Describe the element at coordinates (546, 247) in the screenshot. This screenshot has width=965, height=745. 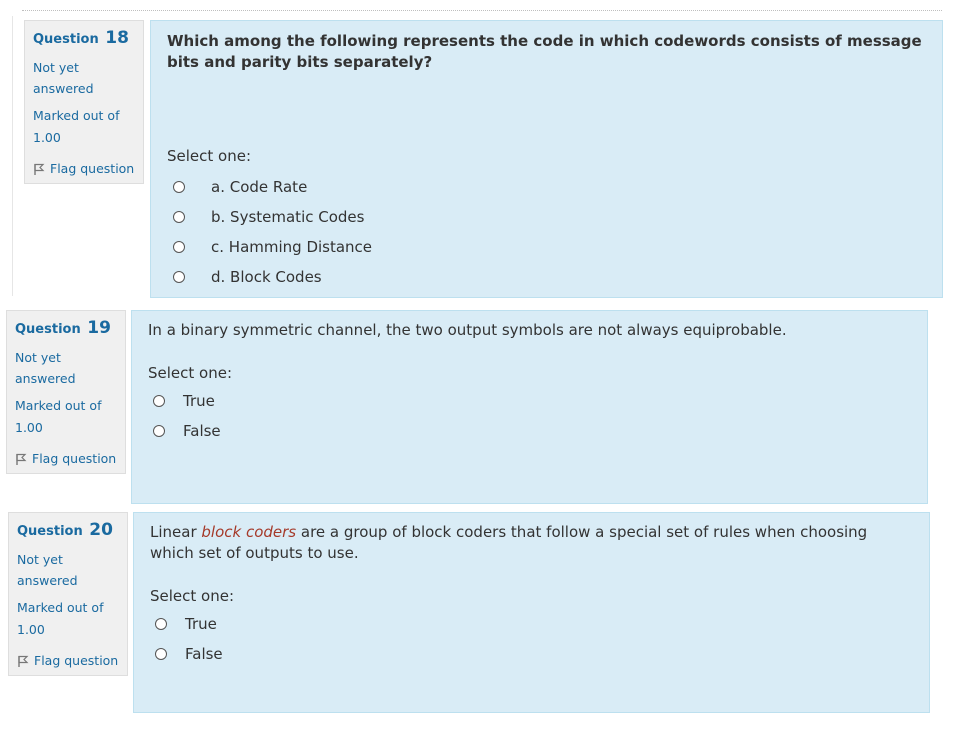
I see `question-18-option-c: c. Hamming Distance` at that location.